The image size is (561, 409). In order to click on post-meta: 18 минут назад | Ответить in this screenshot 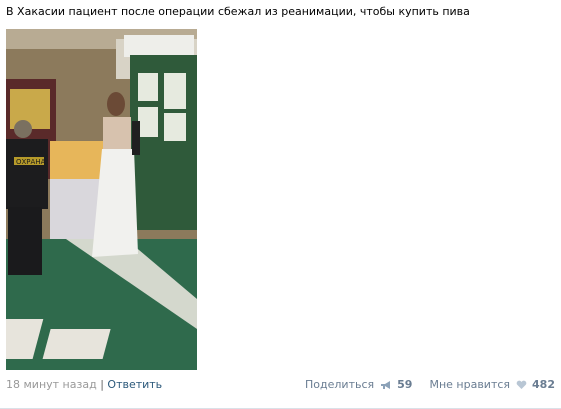, I will do `click(84, 385)`.